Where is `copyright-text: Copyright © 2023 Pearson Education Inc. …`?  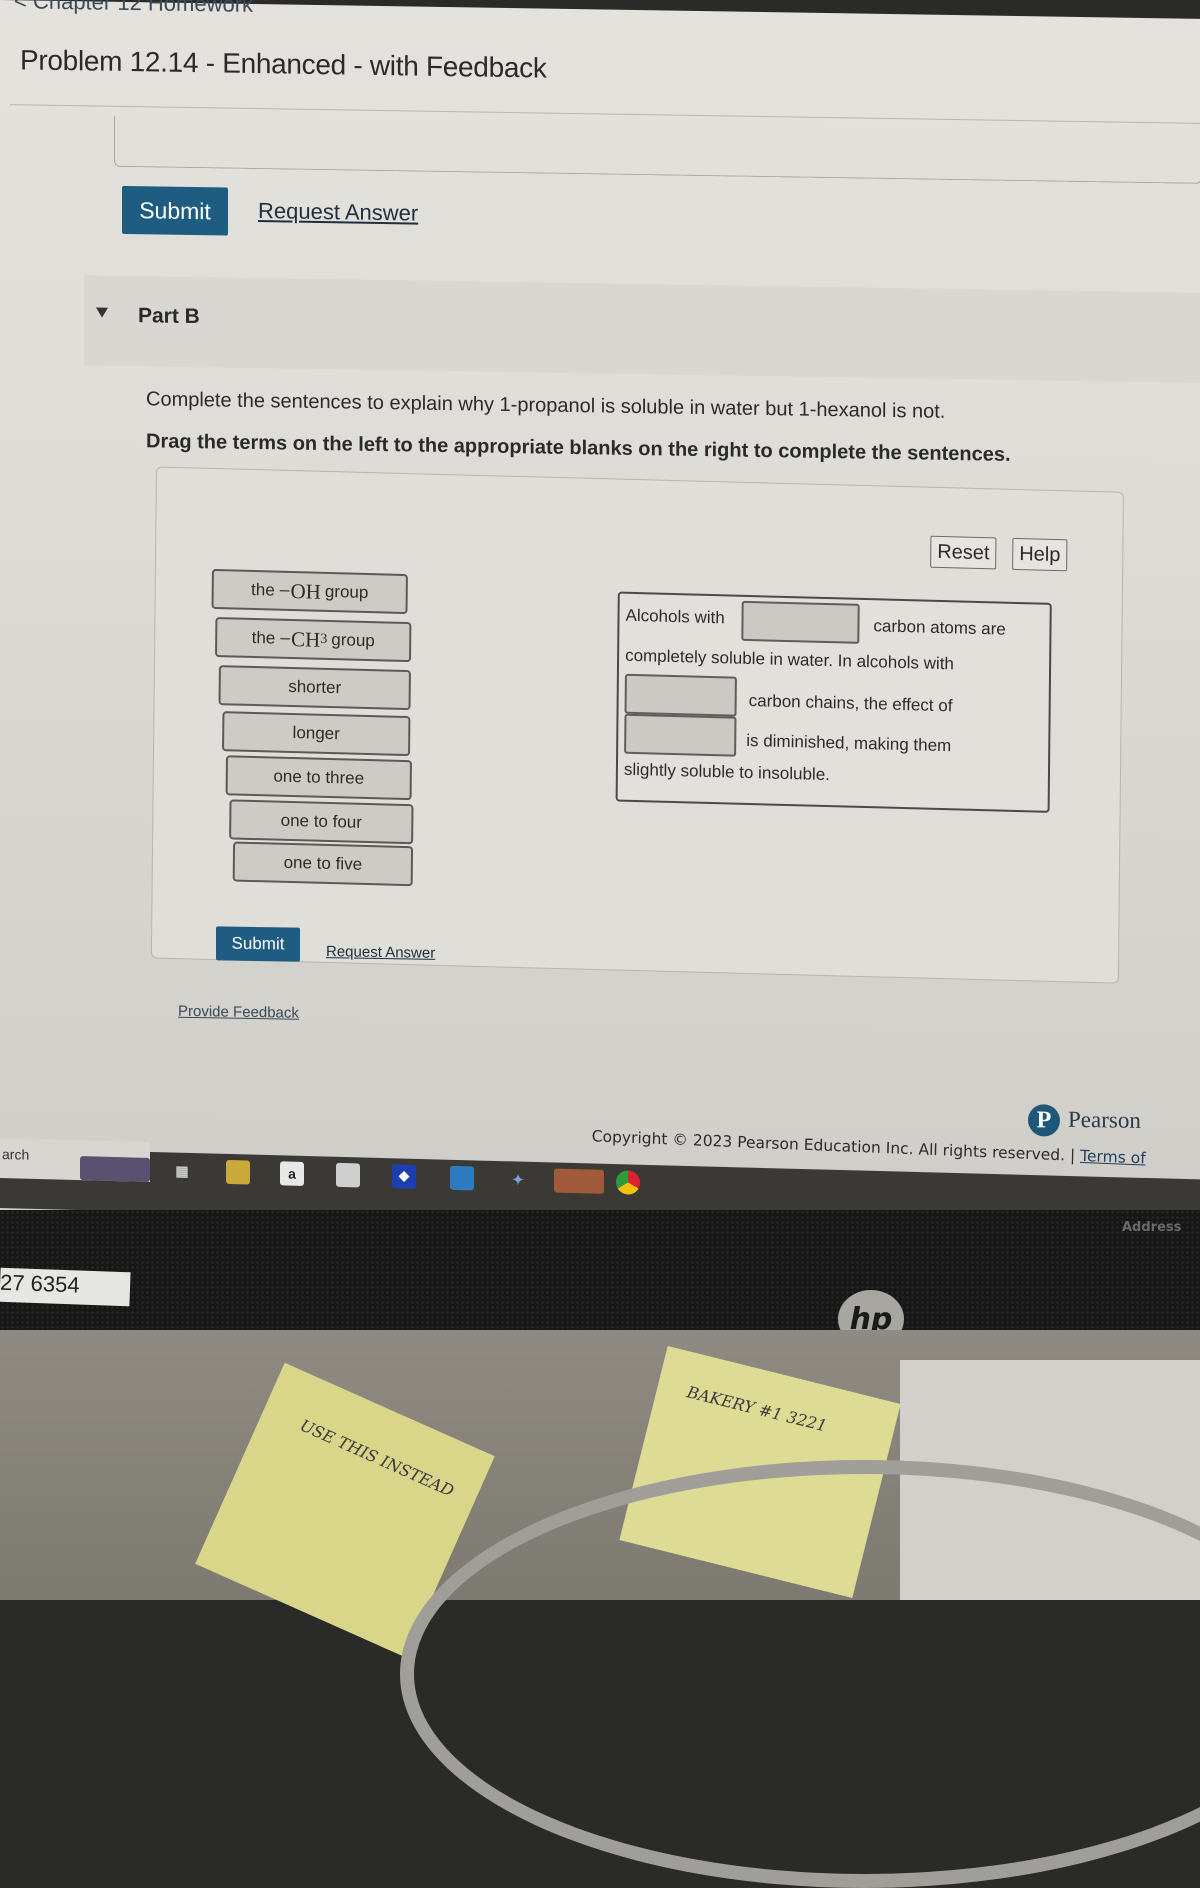
copyright-text: Copyright © 2023 Pearson Education Inc. … is located at coordinates (869, 1147).